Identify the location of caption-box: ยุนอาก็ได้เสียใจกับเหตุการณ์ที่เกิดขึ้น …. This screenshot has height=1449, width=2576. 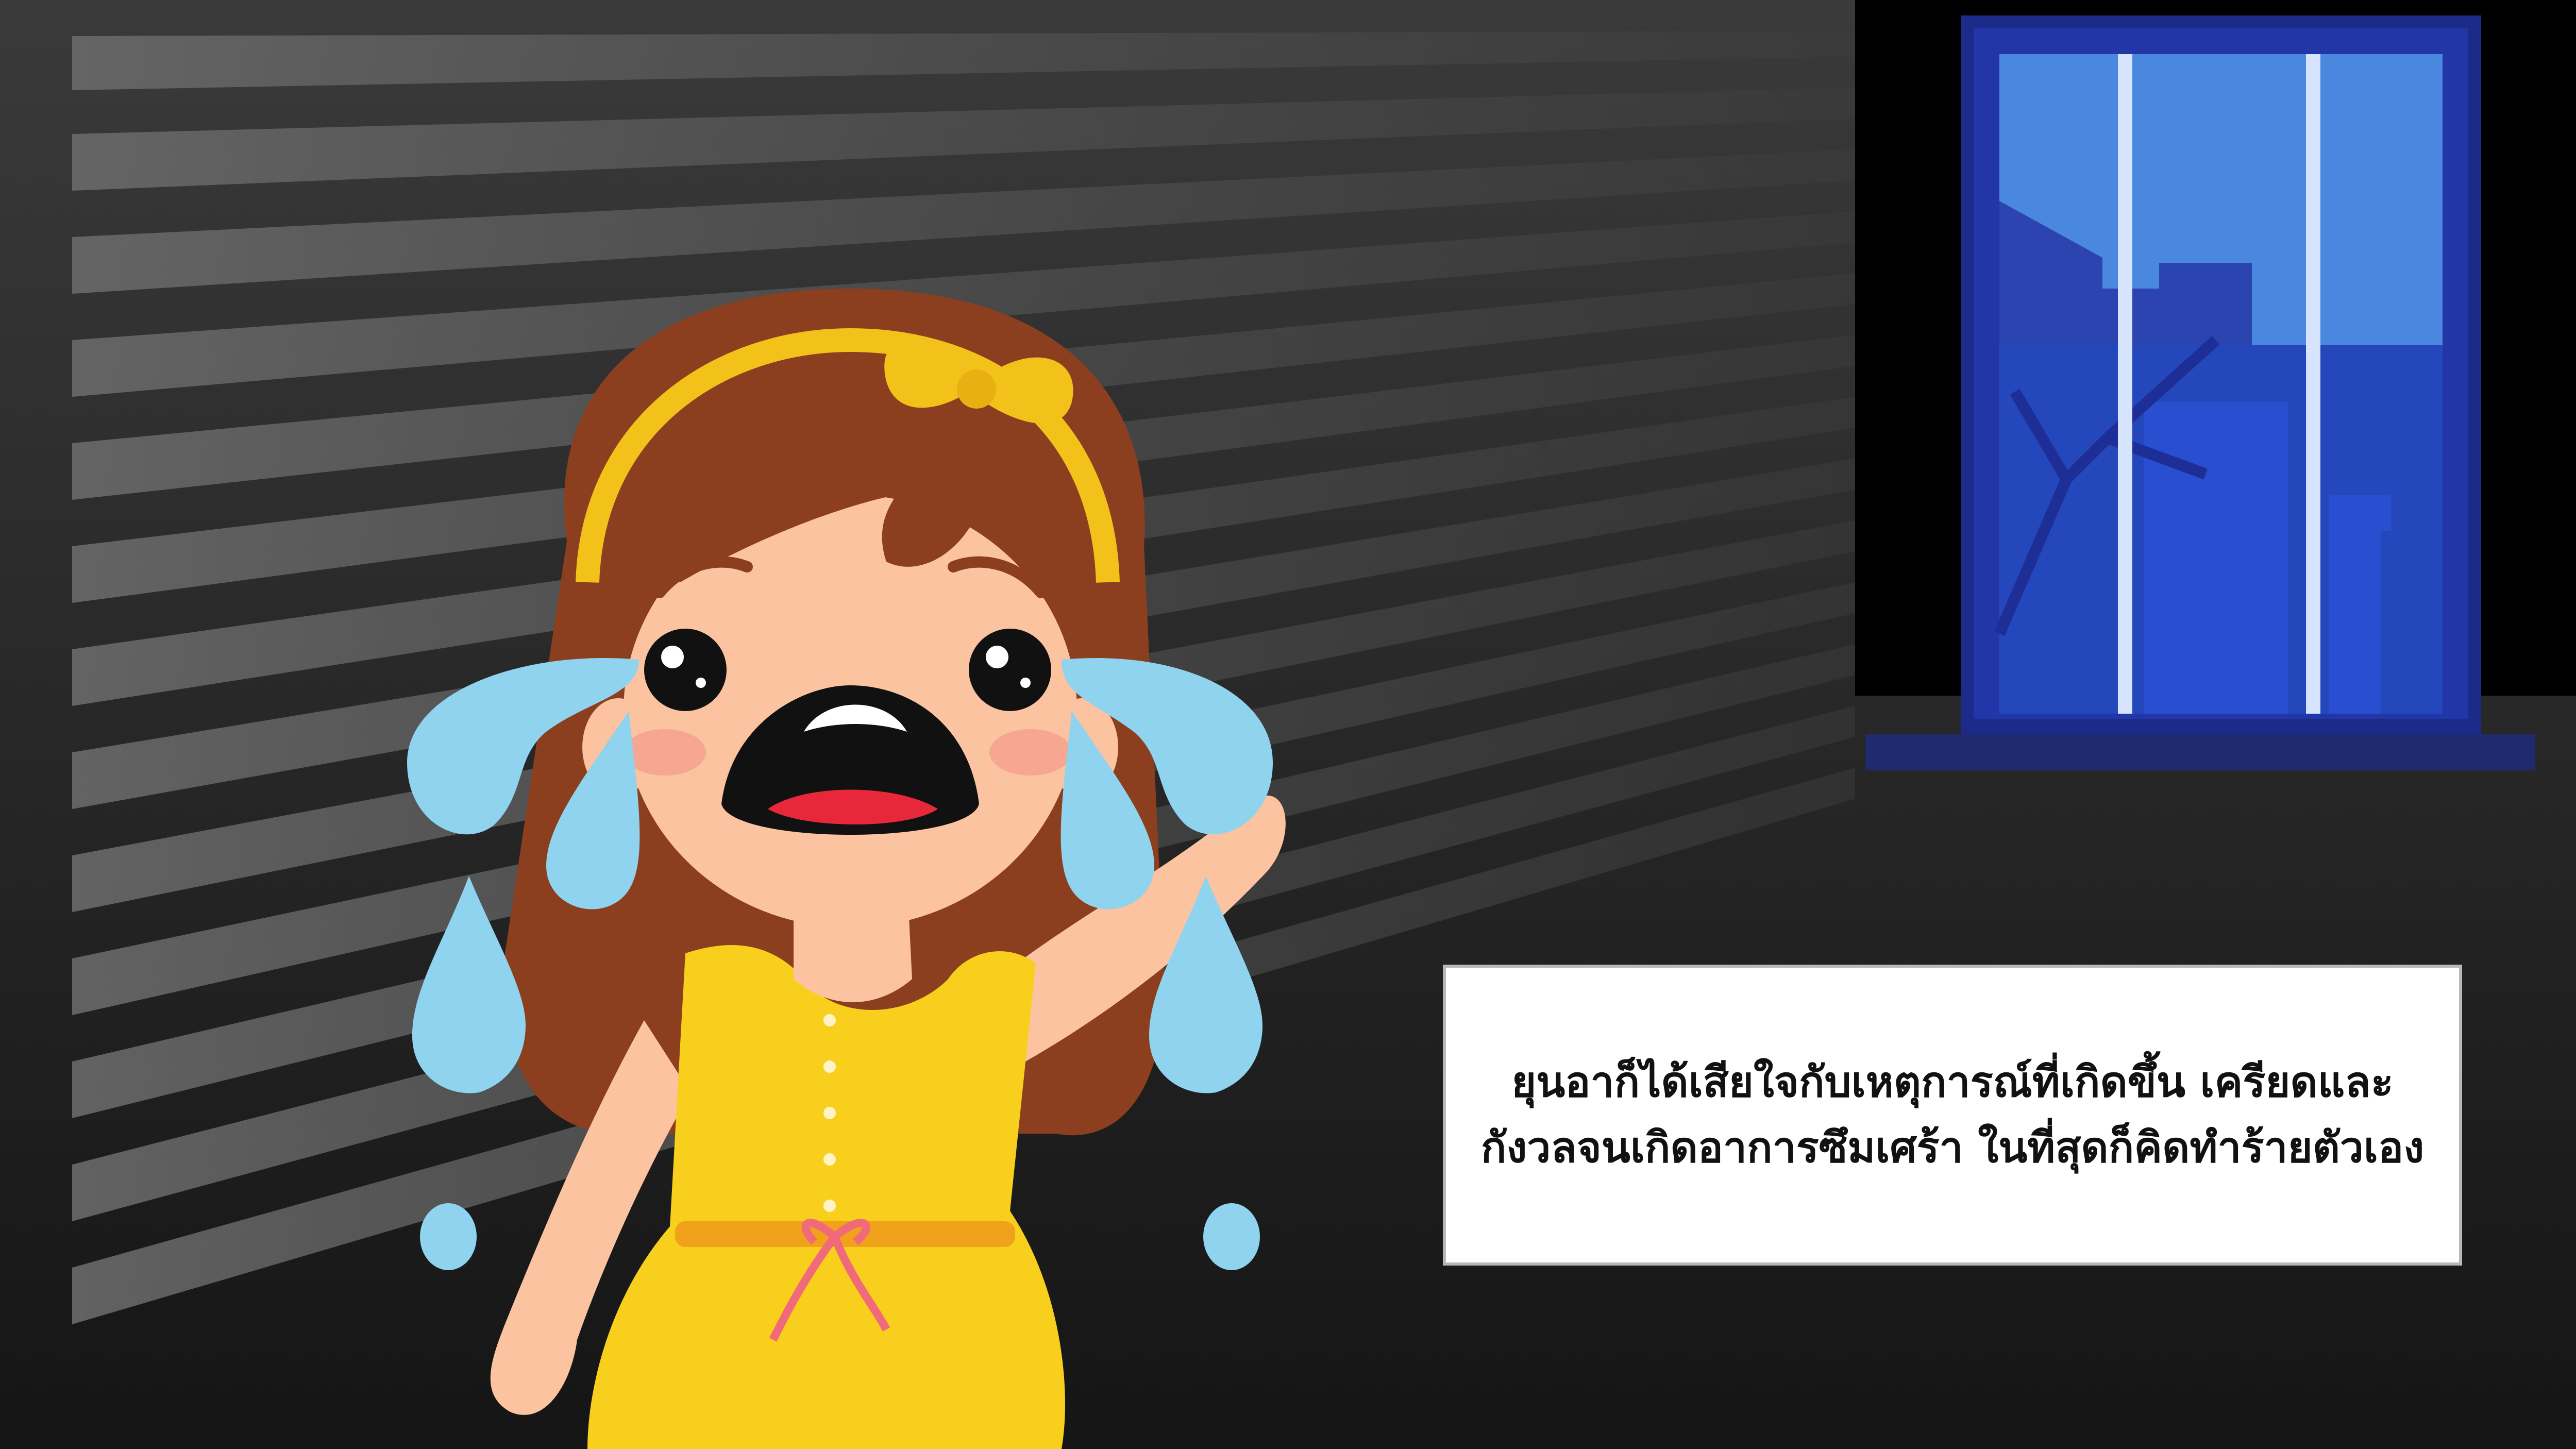
(1952, 1115).